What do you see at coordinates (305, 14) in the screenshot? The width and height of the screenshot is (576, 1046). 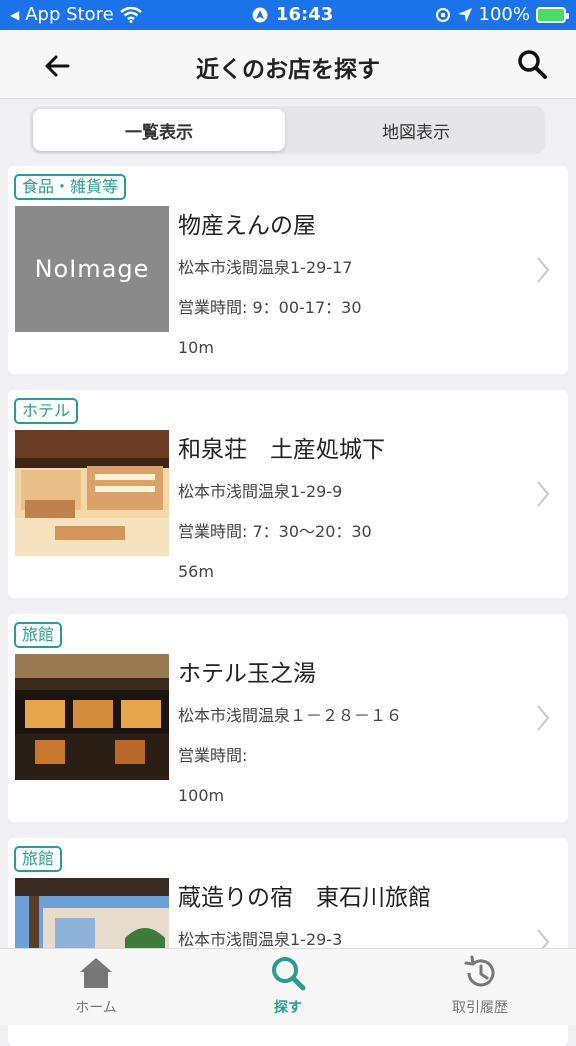 I see `clock: 16:43` at bounding box center [305, 14].